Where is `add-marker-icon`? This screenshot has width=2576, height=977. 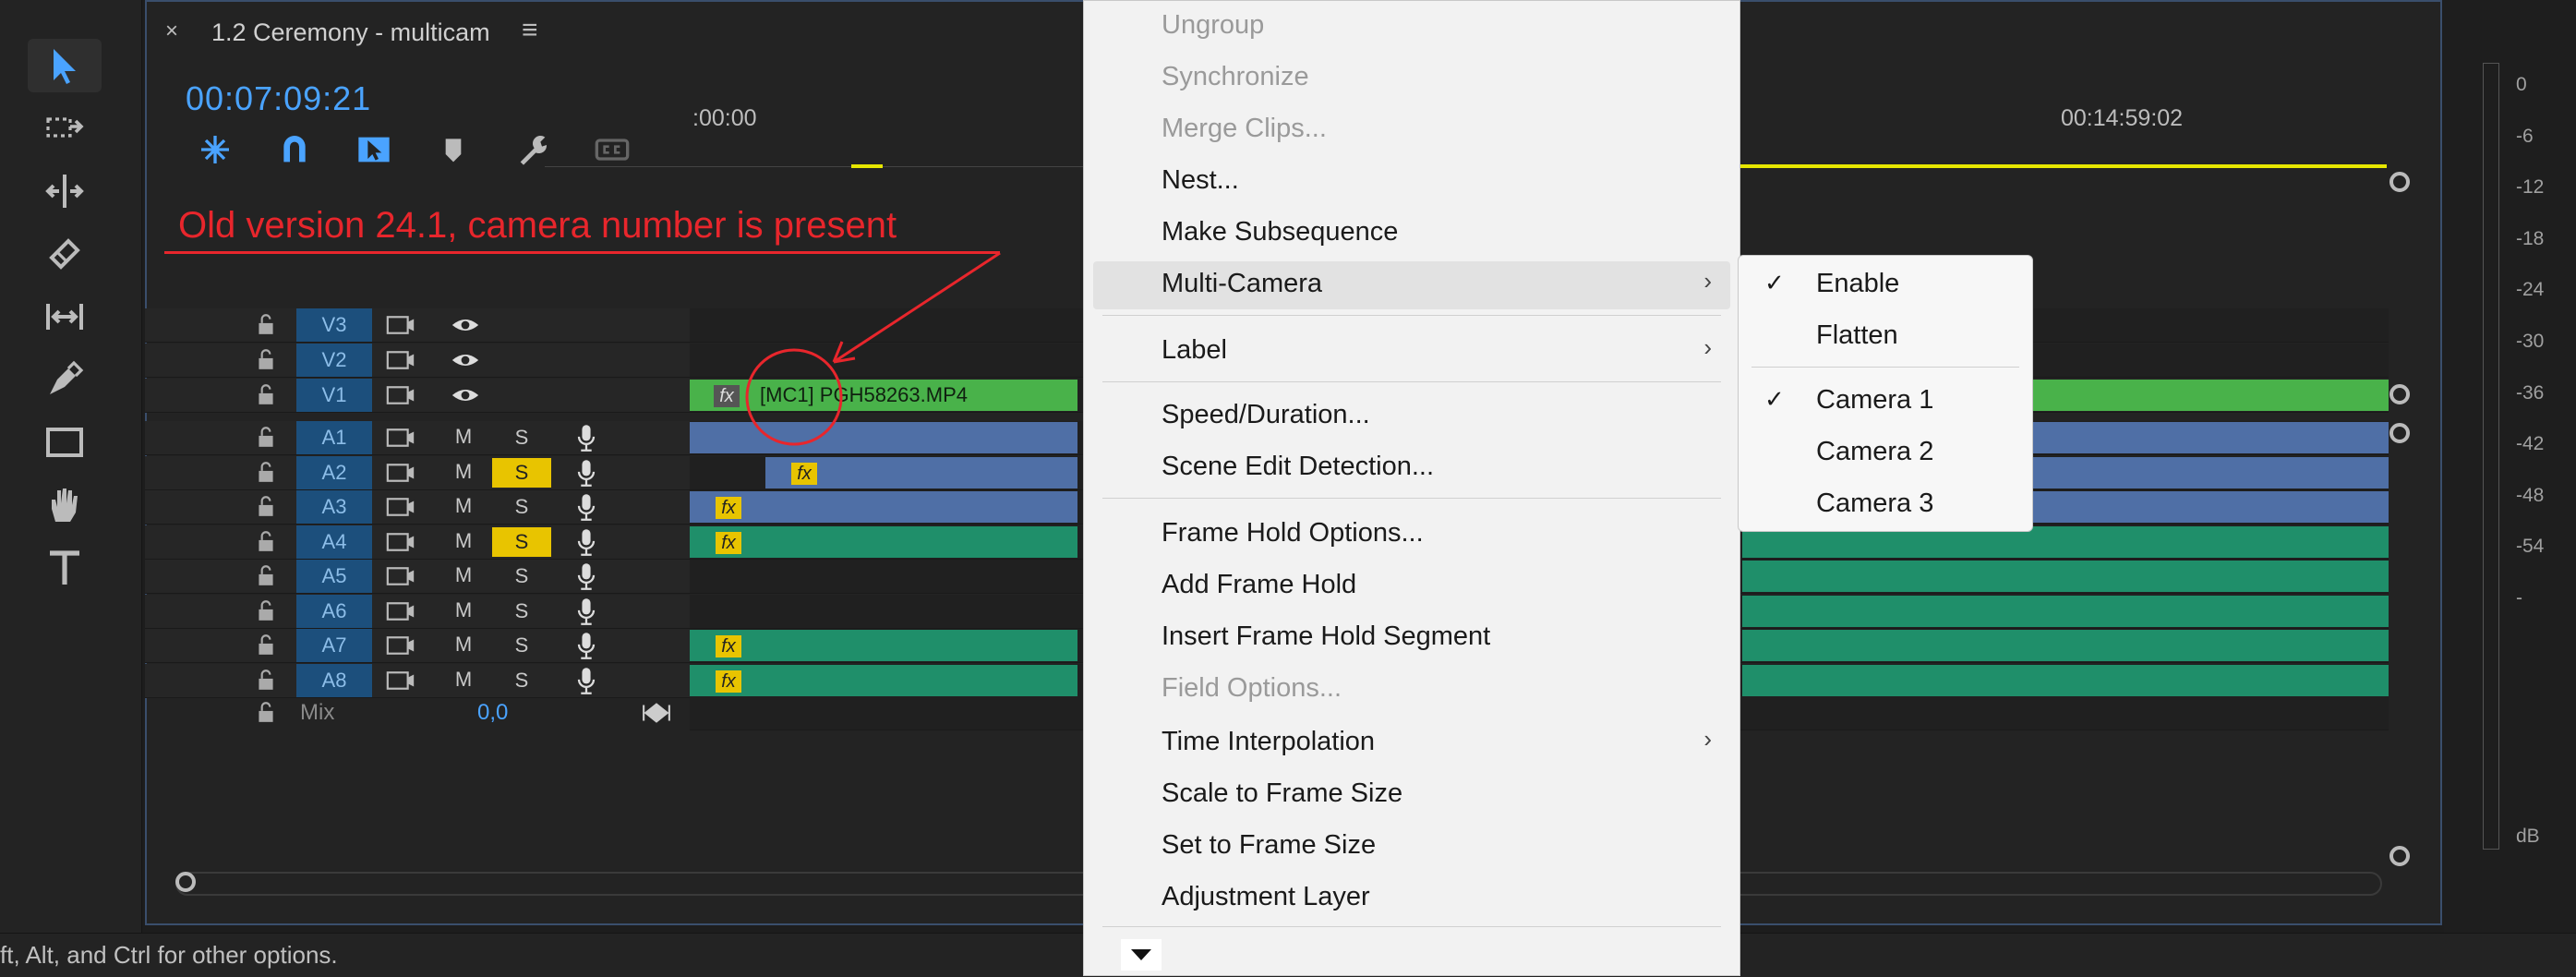
add-marker-icon is located at coordinates (453, 149).